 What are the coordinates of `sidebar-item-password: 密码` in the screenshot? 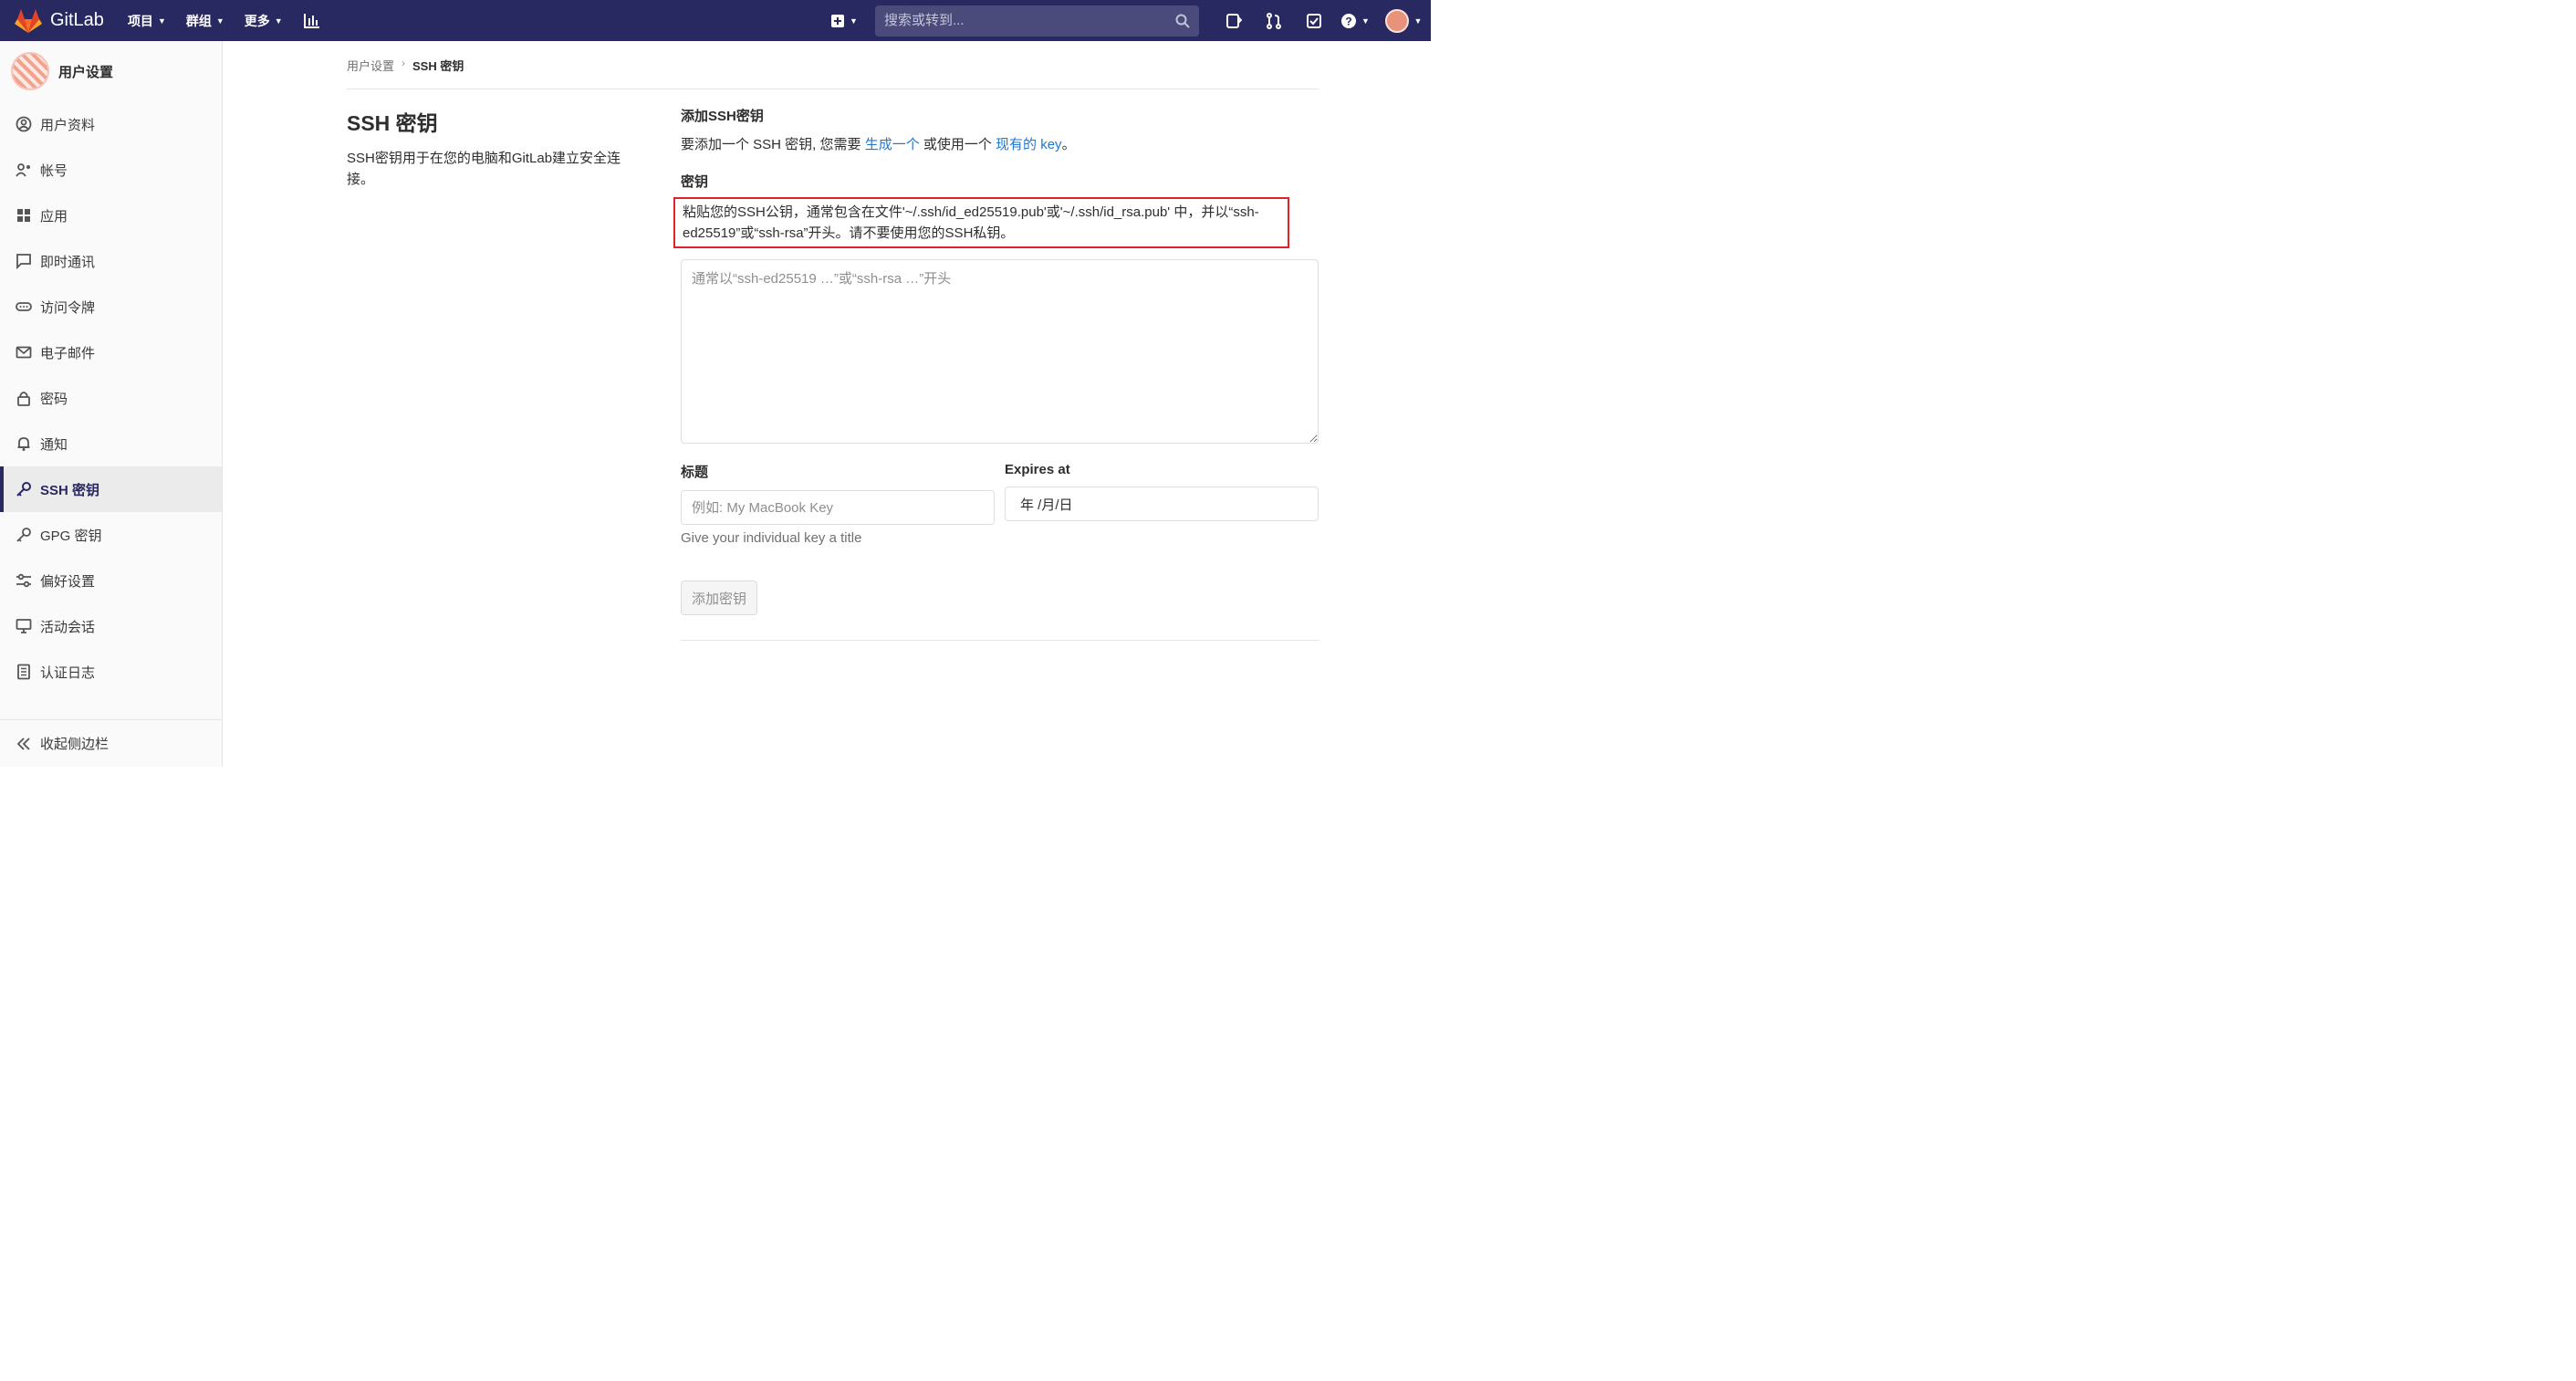 It's located at (111, 398).